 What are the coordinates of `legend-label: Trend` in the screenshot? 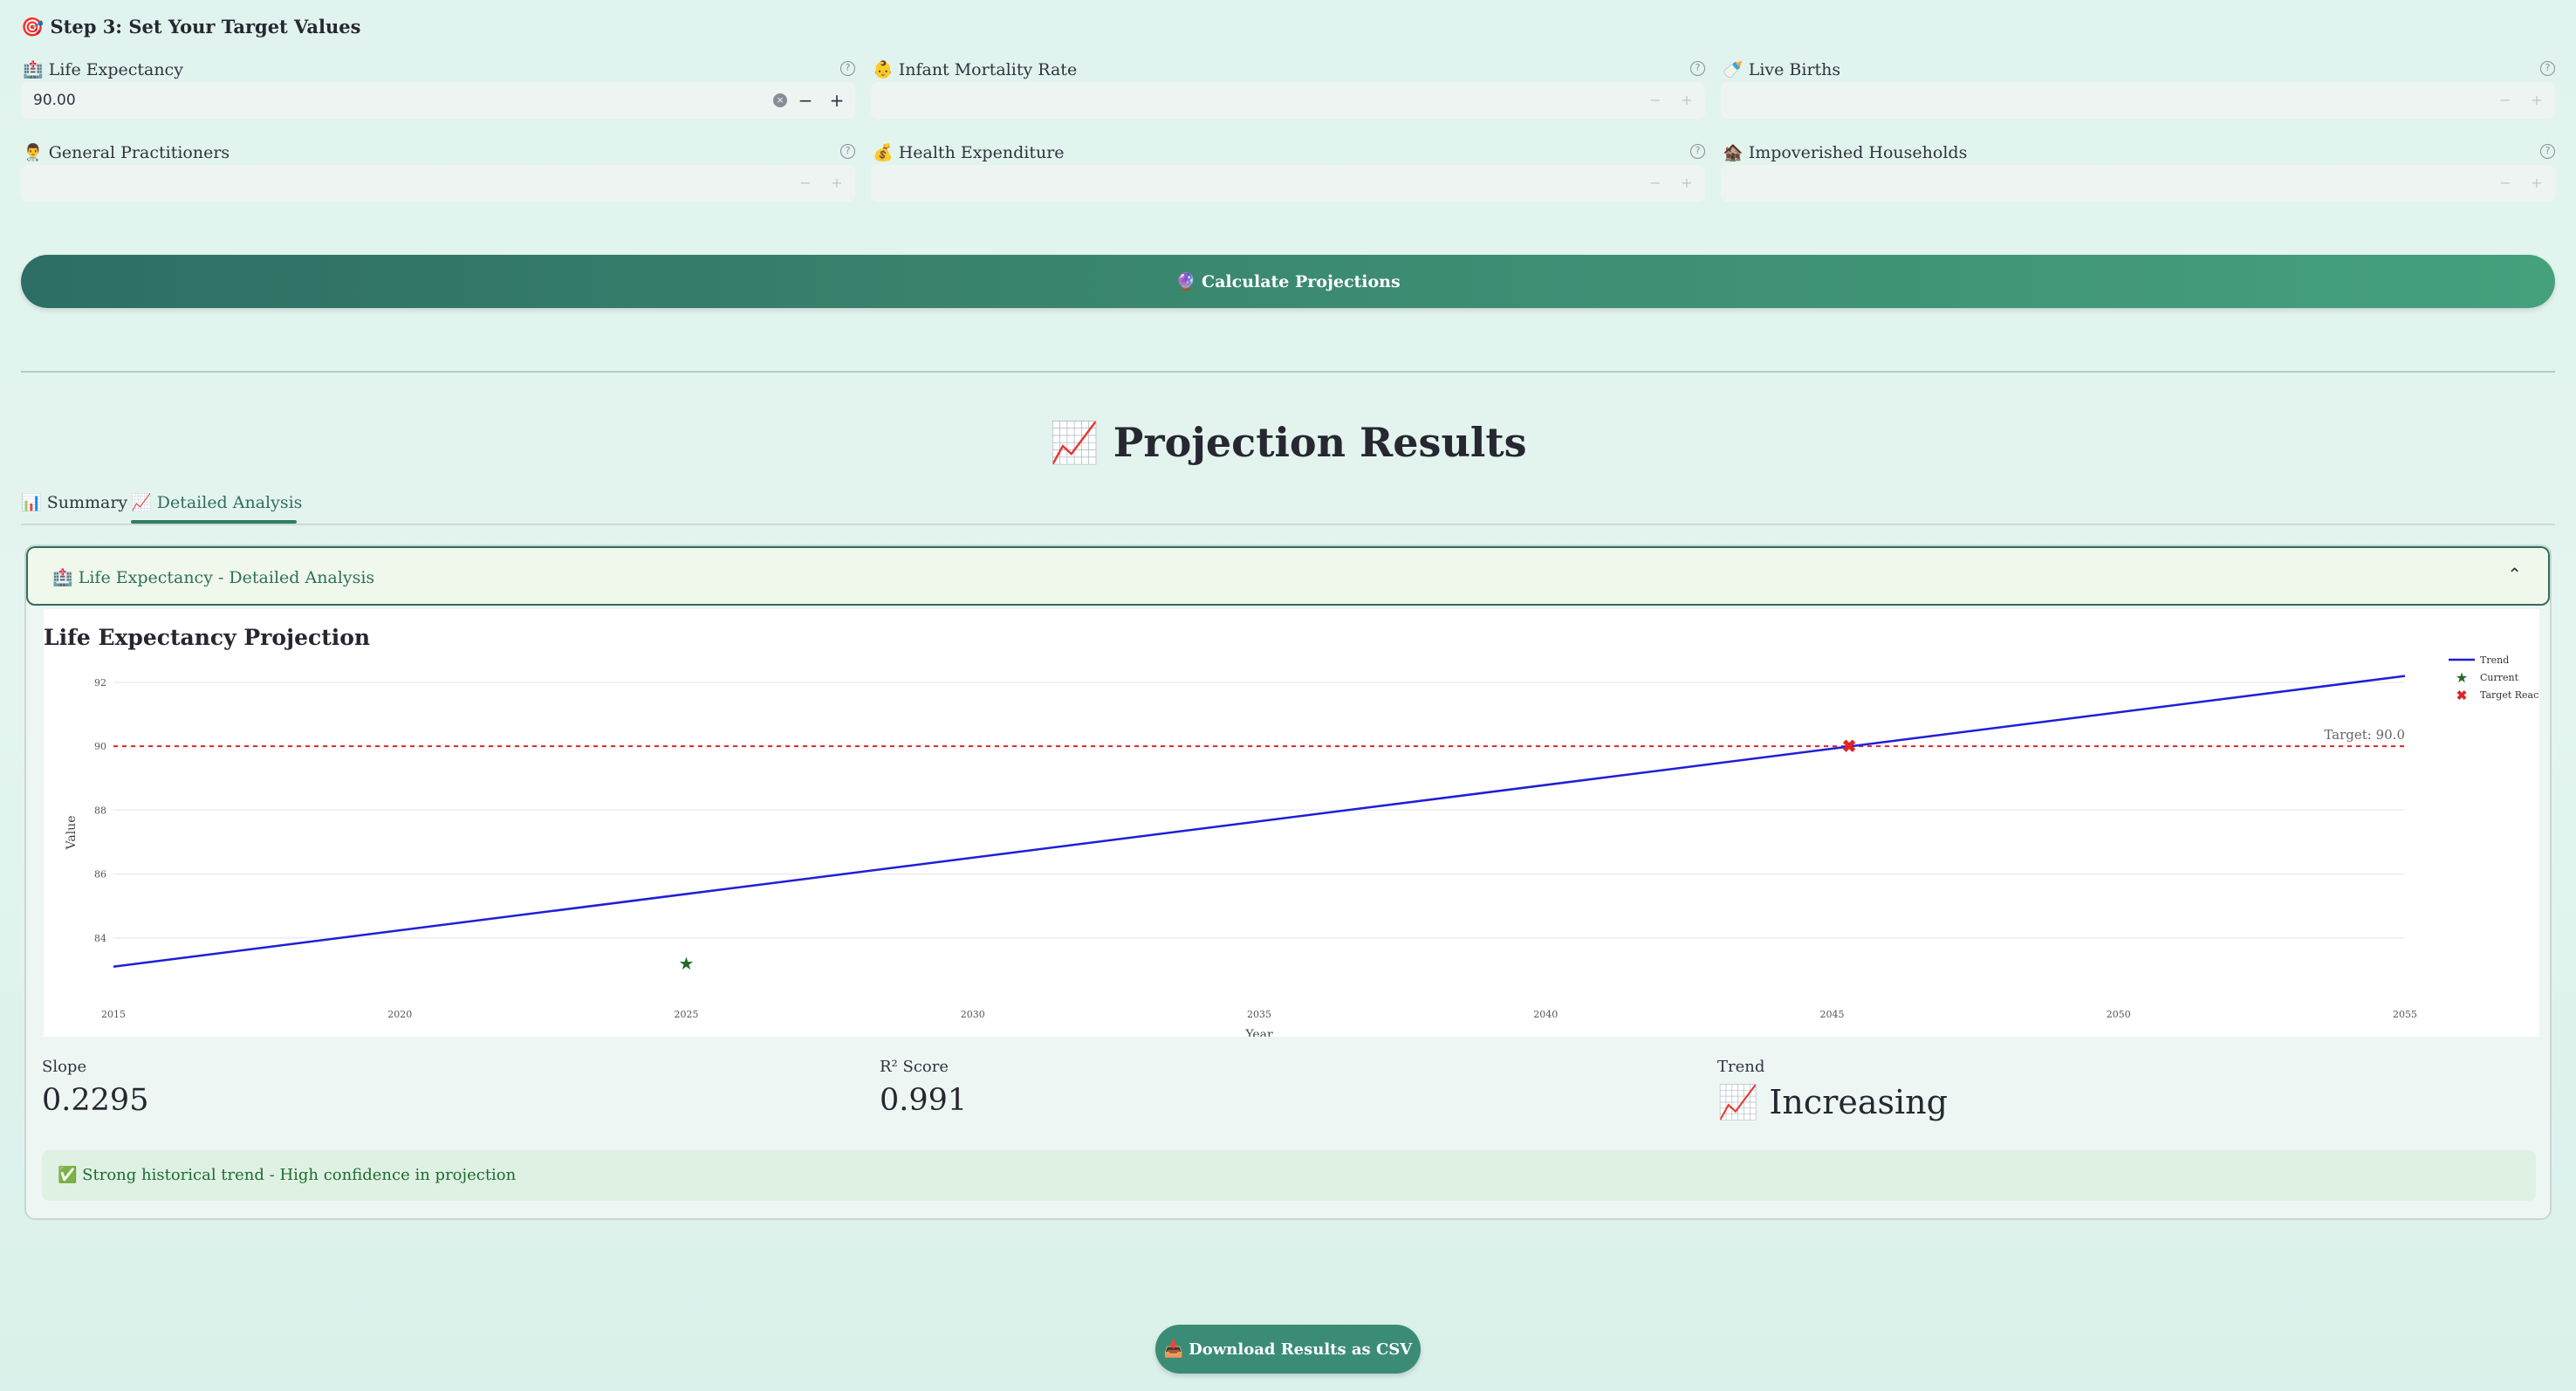 It's located at (2494, 660).